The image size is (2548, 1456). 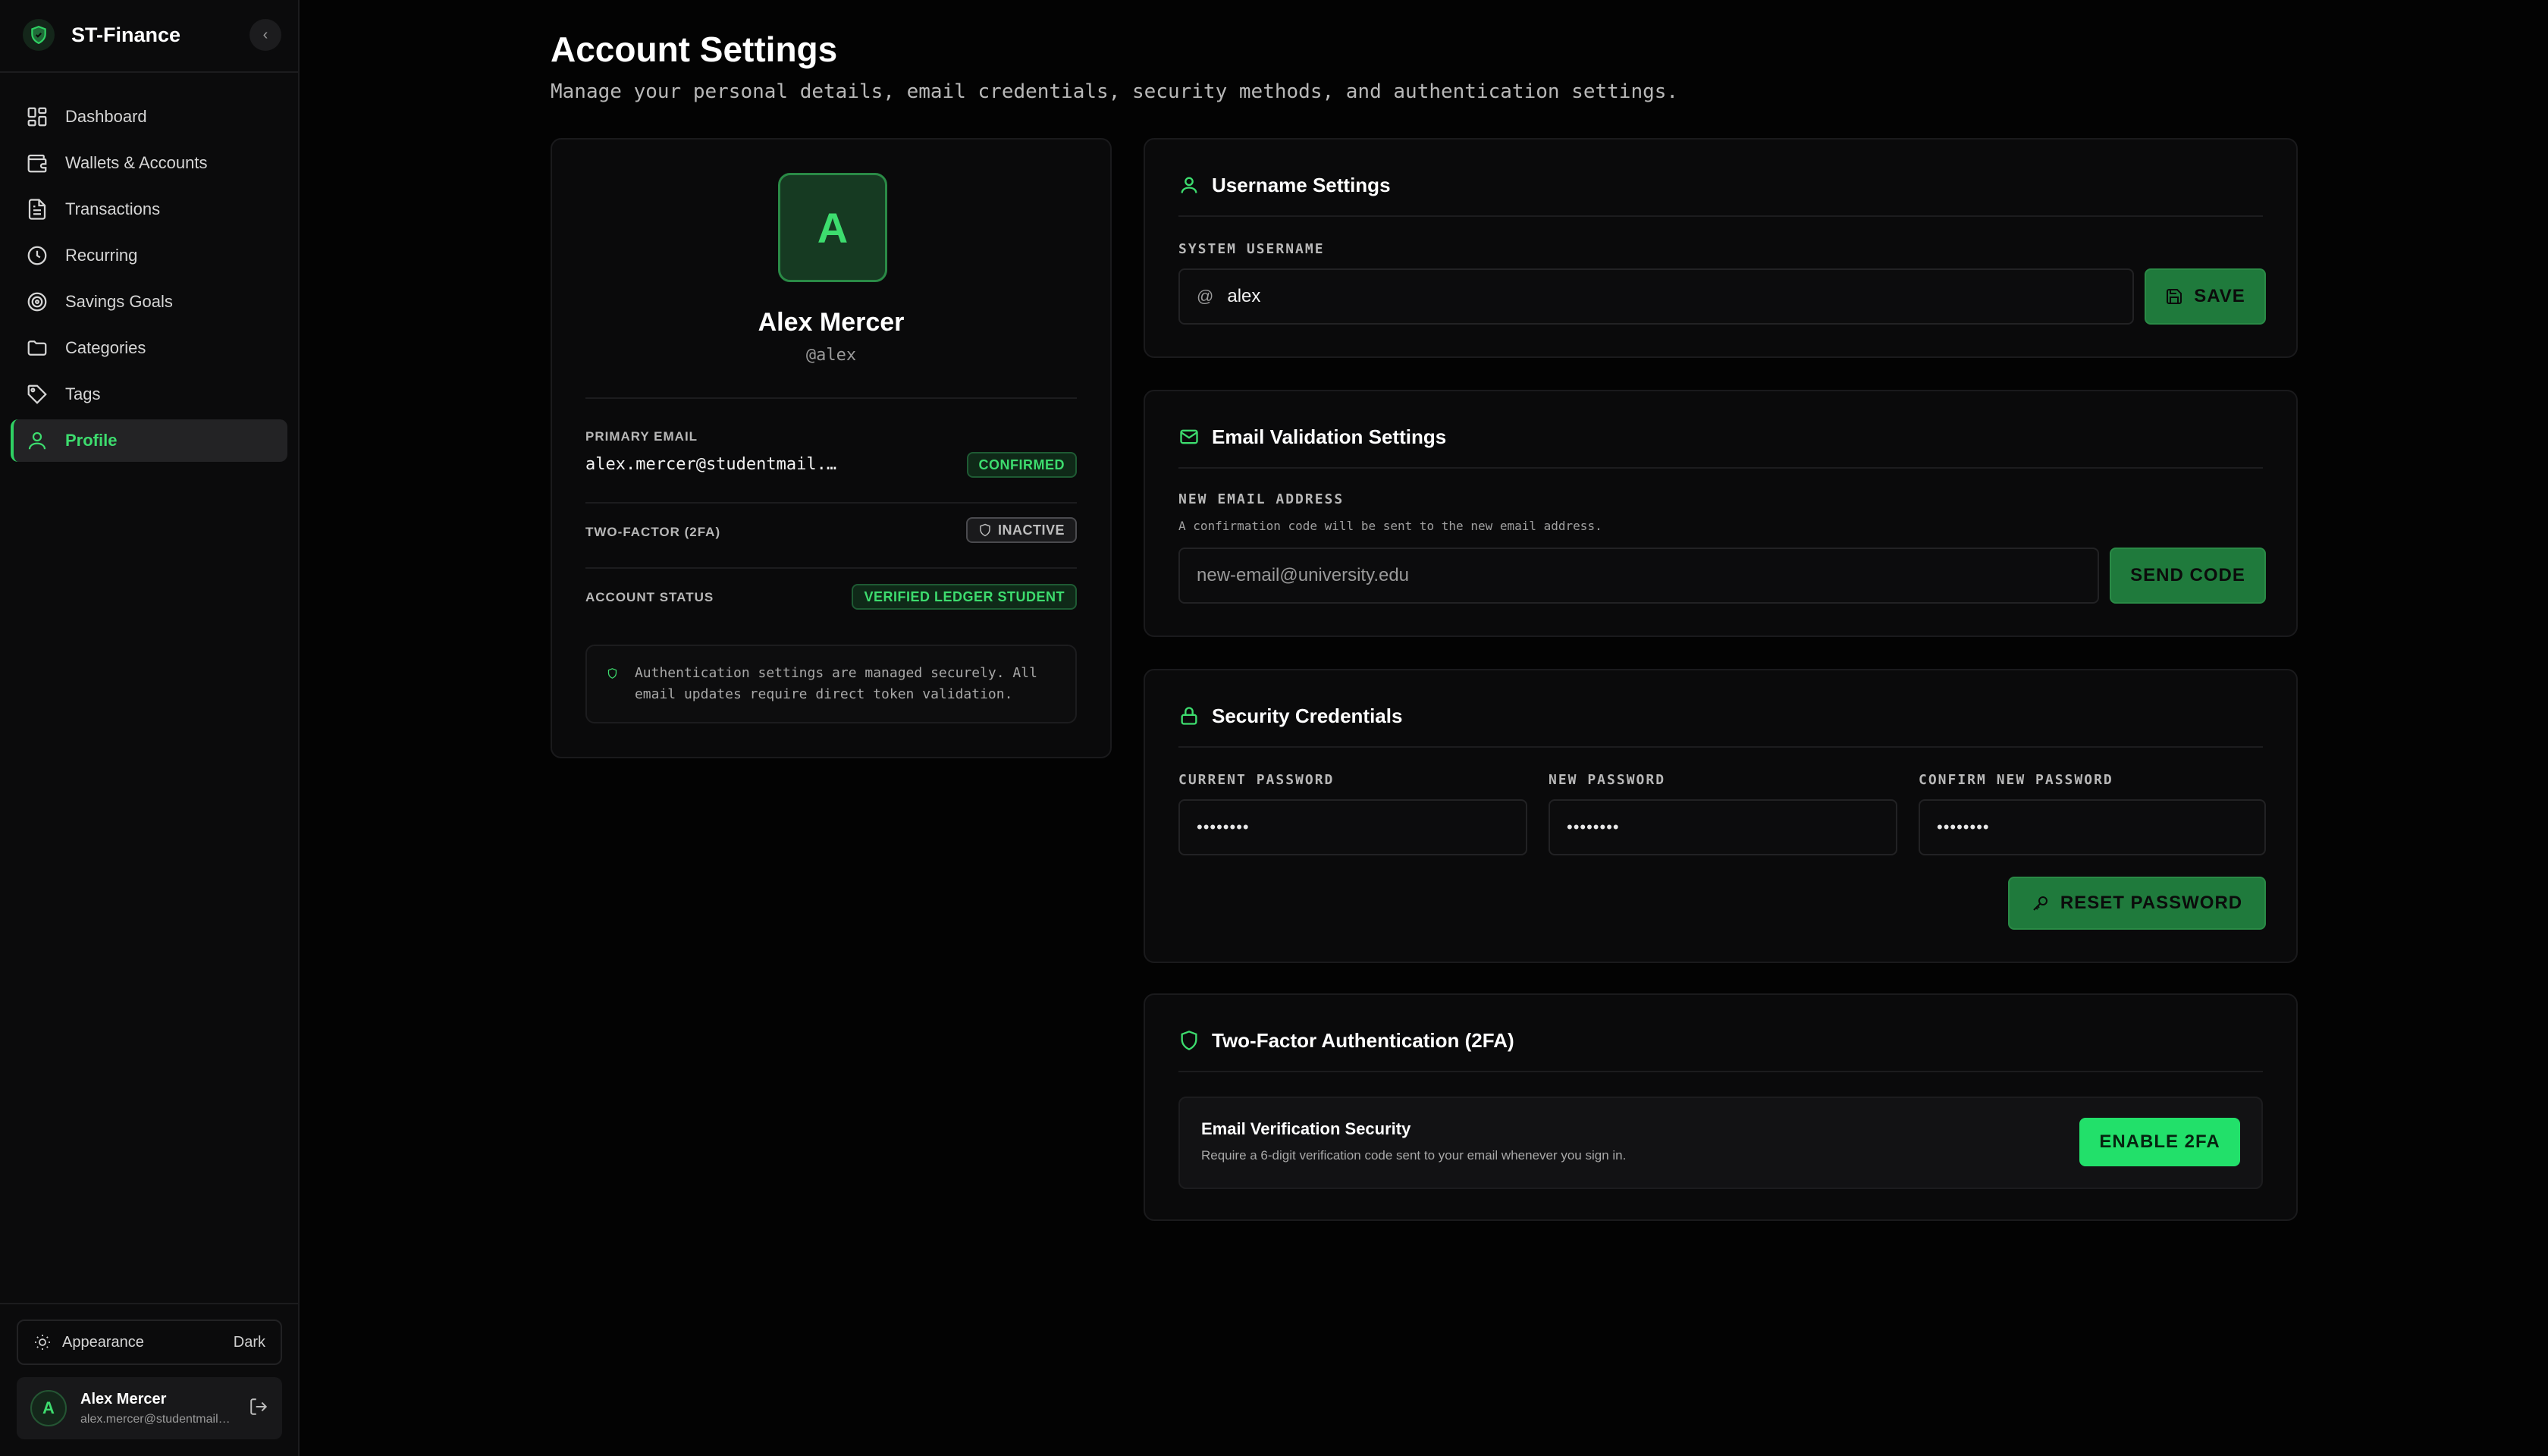 I want to click on key-icon, so click(x=2040, y=903).